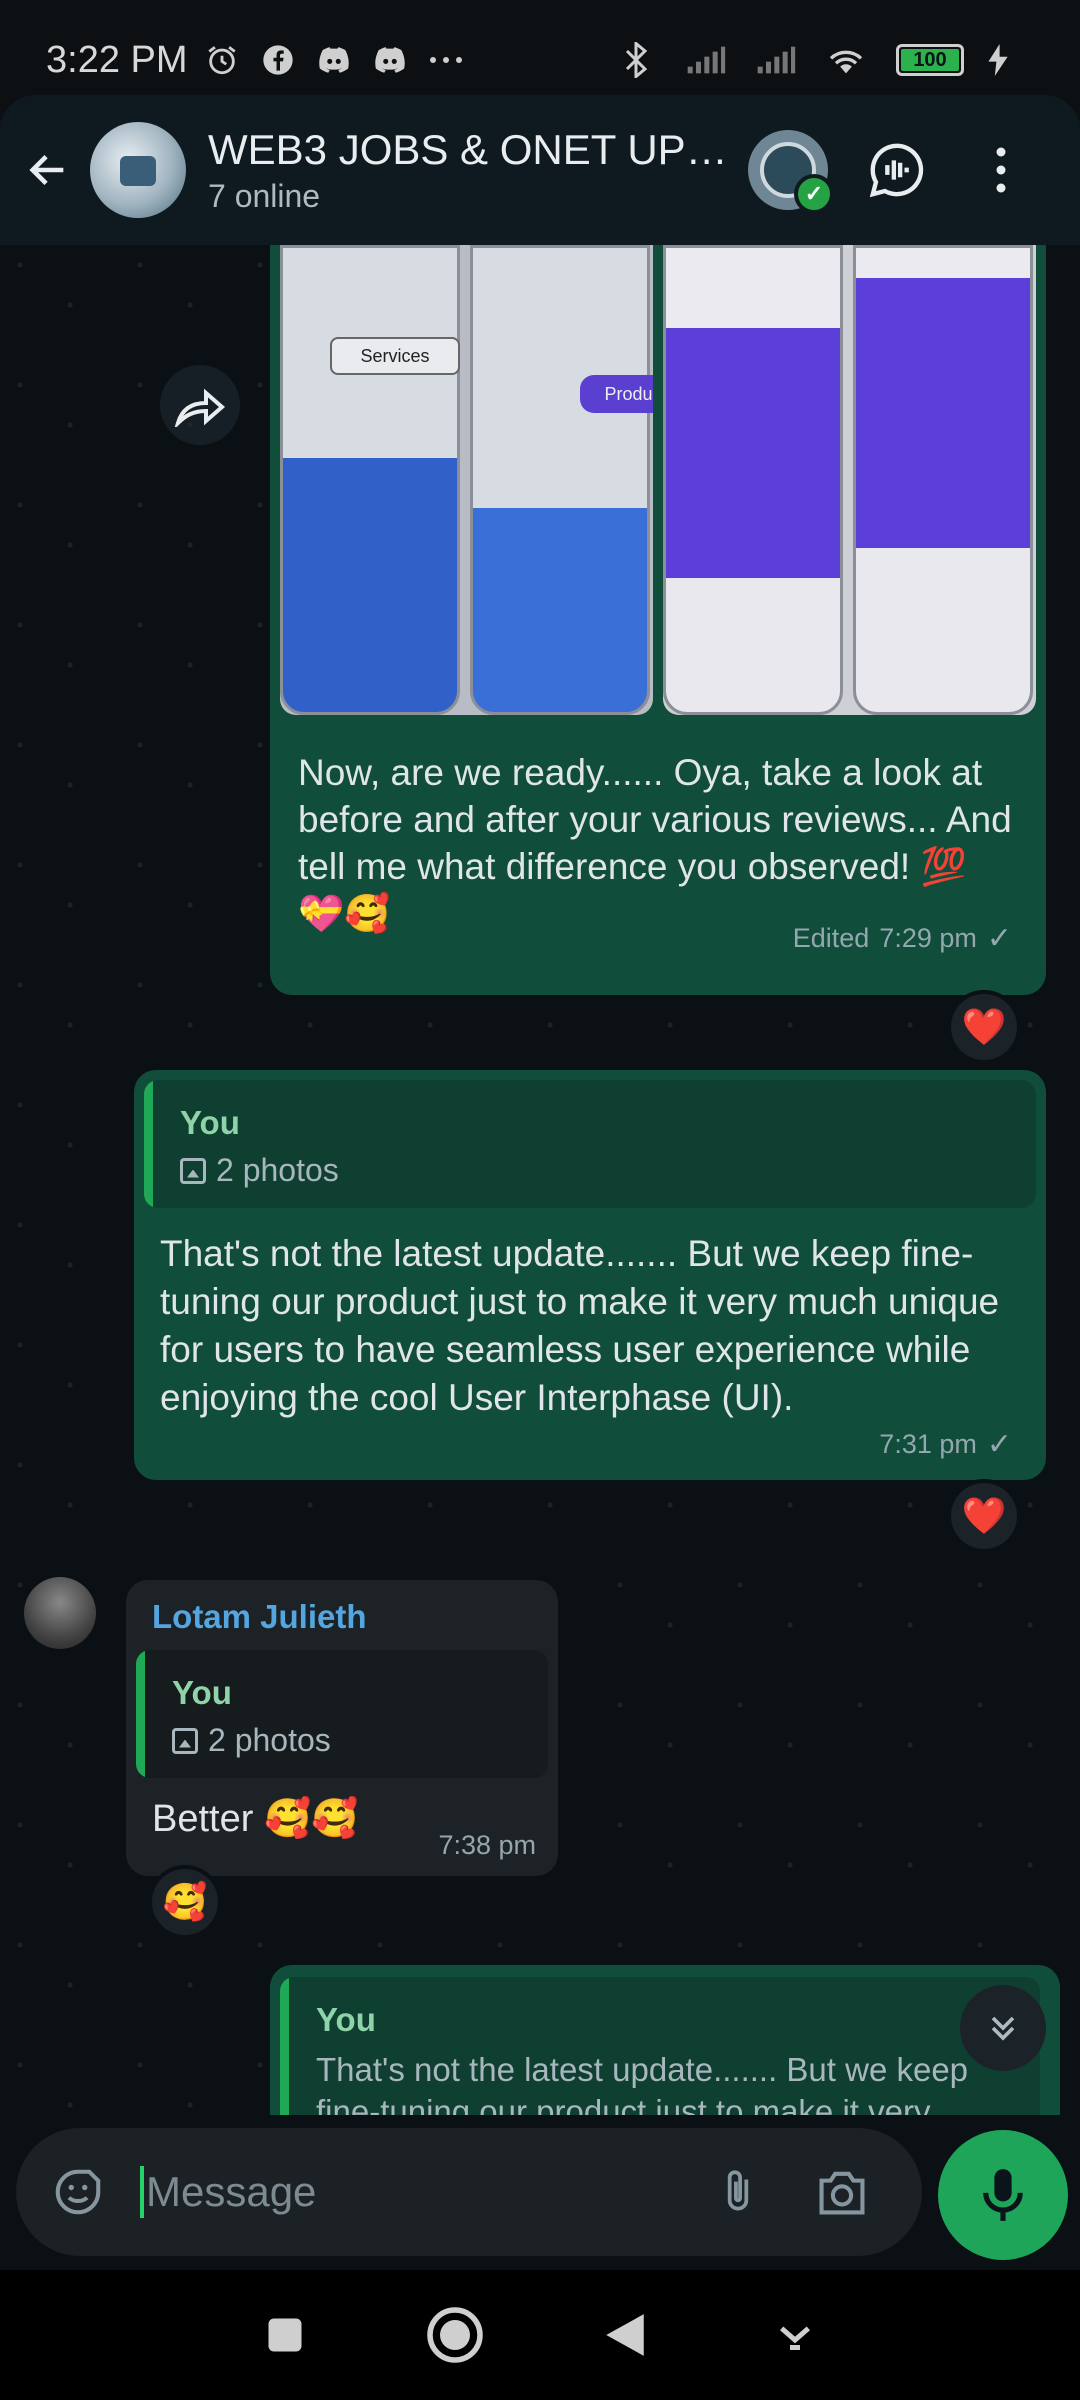 This screenshot has height=2400, width=1080. I want to click on facebook-icon, so click(278, 60).